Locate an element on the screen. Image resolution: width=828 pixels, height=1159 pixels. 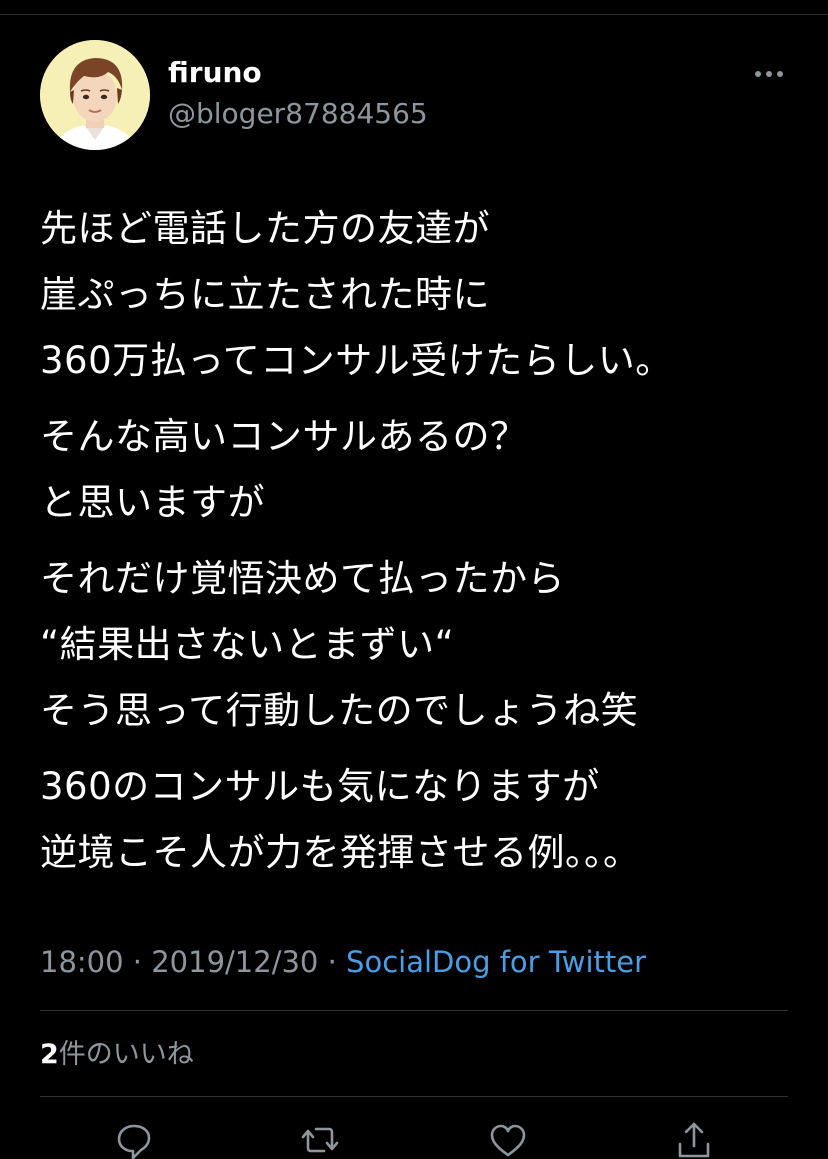
tweet-source-link: SocialDog for Twitter is located at coordinates (496, 962).